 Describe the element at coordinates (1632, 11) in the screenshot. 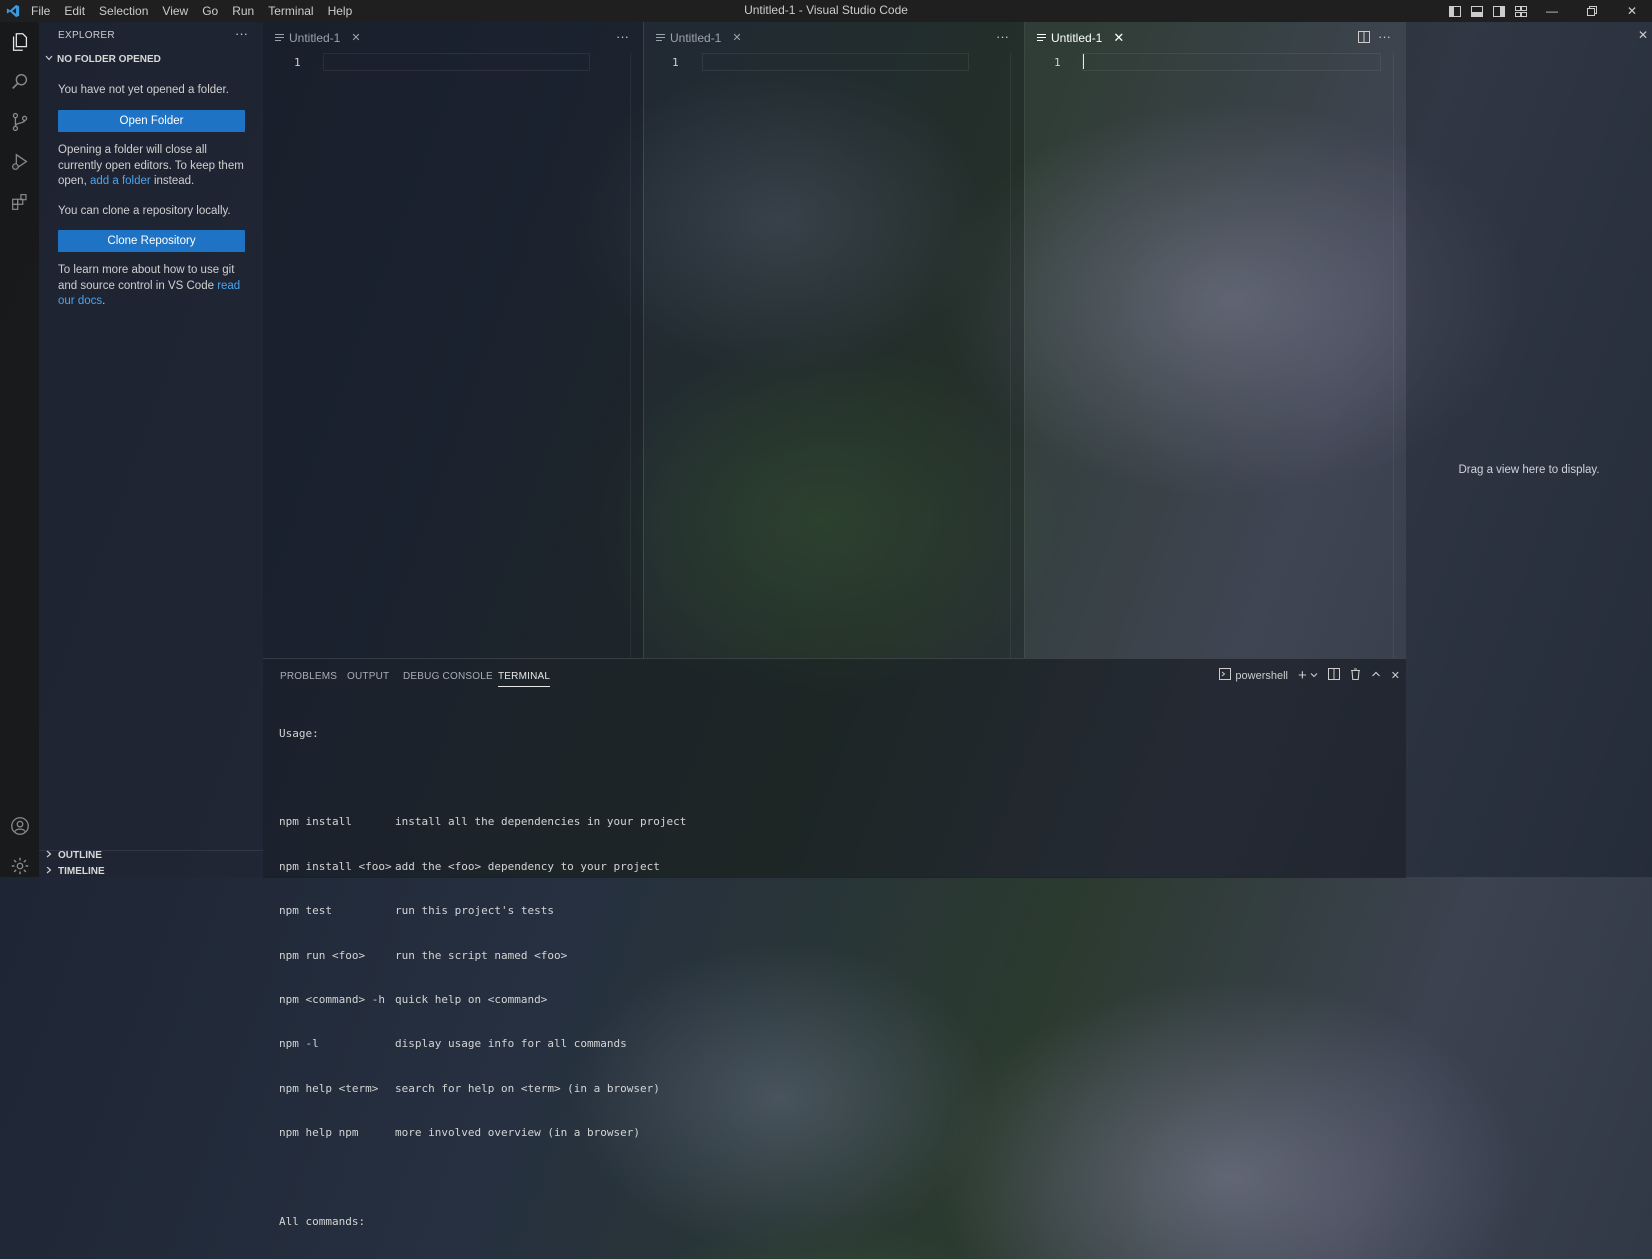

I see `close-window-icon: ✕` at that location.